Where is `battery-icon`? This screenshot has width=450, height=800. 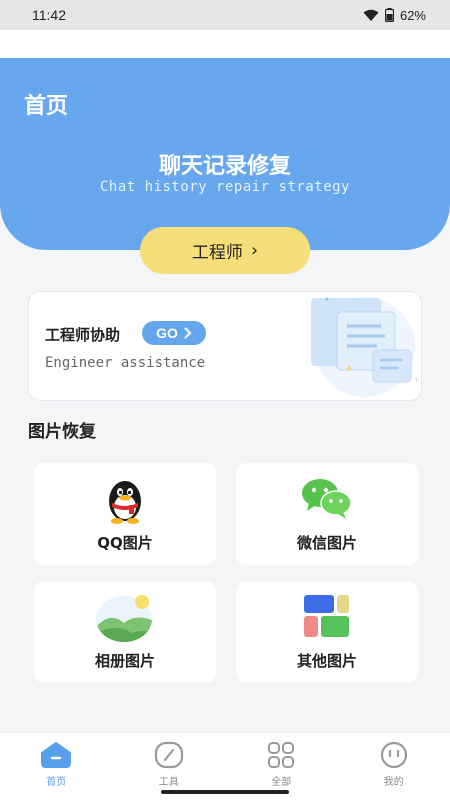 battery-icon is located at coordinates (389, 15).